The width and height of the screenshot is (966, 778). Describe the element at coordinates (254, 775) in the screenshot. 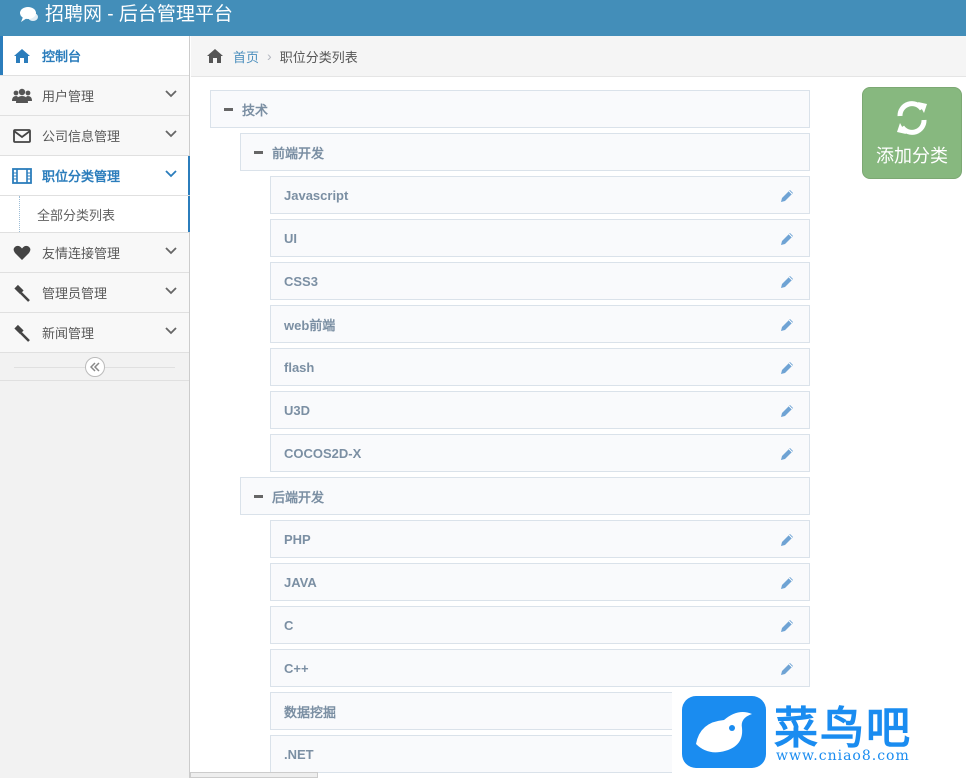

I see `horizontal-scrollbar` at that location.